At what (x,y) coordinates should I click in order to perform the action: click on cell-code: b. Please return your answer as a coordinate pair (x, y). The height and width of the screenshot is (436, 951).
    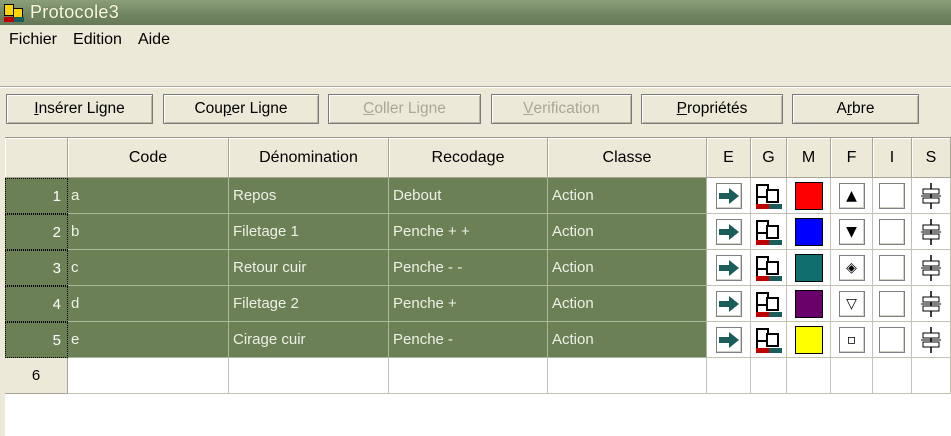
    Looking at the image, I should click on (148, 232).